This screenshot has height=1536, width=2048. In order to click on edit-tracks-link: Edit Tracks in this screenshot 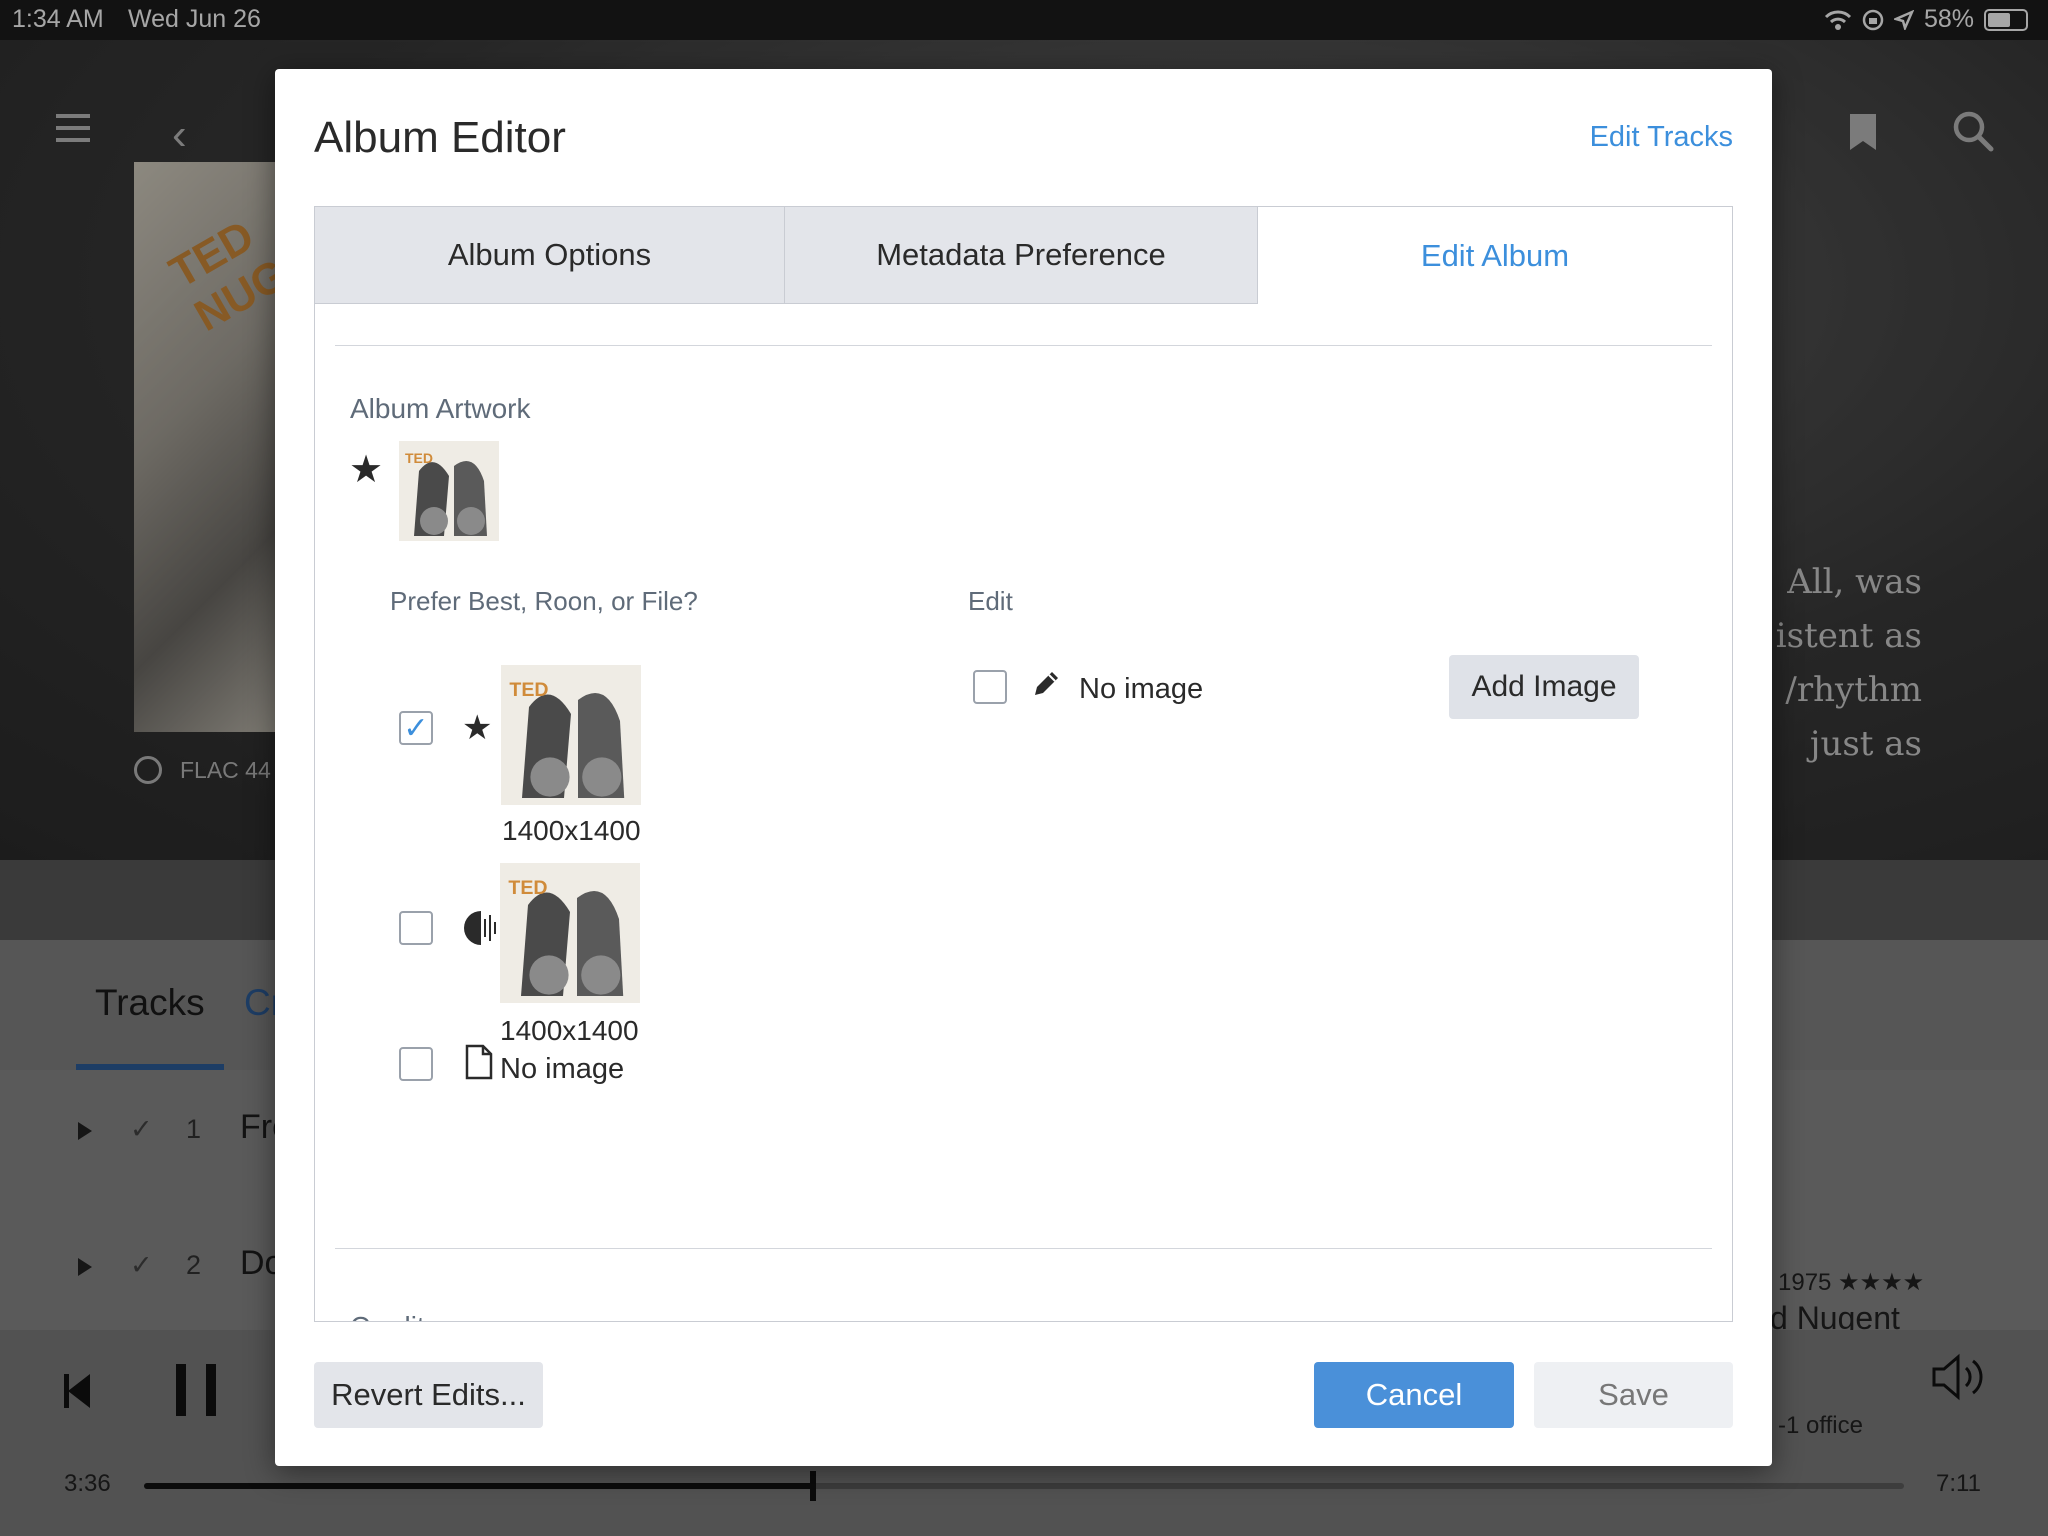, I will do `click(1661, 137)`.